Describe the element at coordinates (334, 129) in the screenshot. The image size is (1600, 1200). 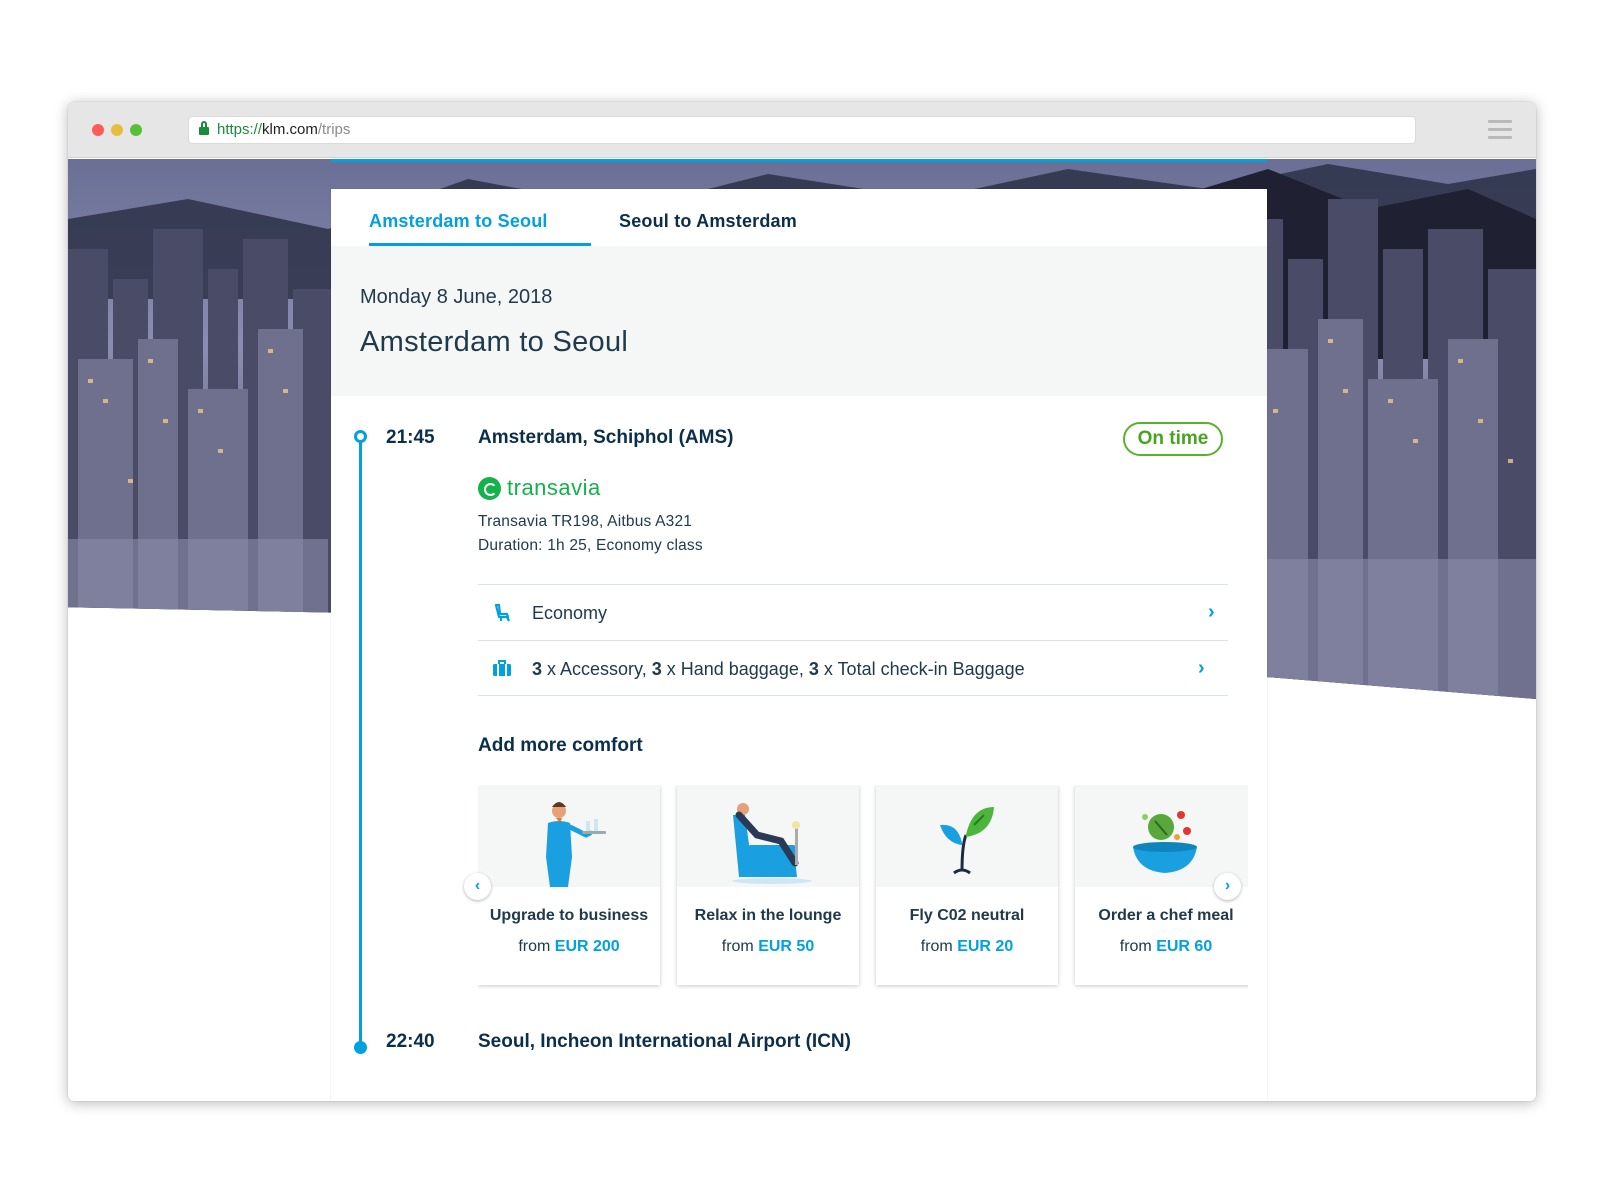
I see `url-path: /trips` at that location.